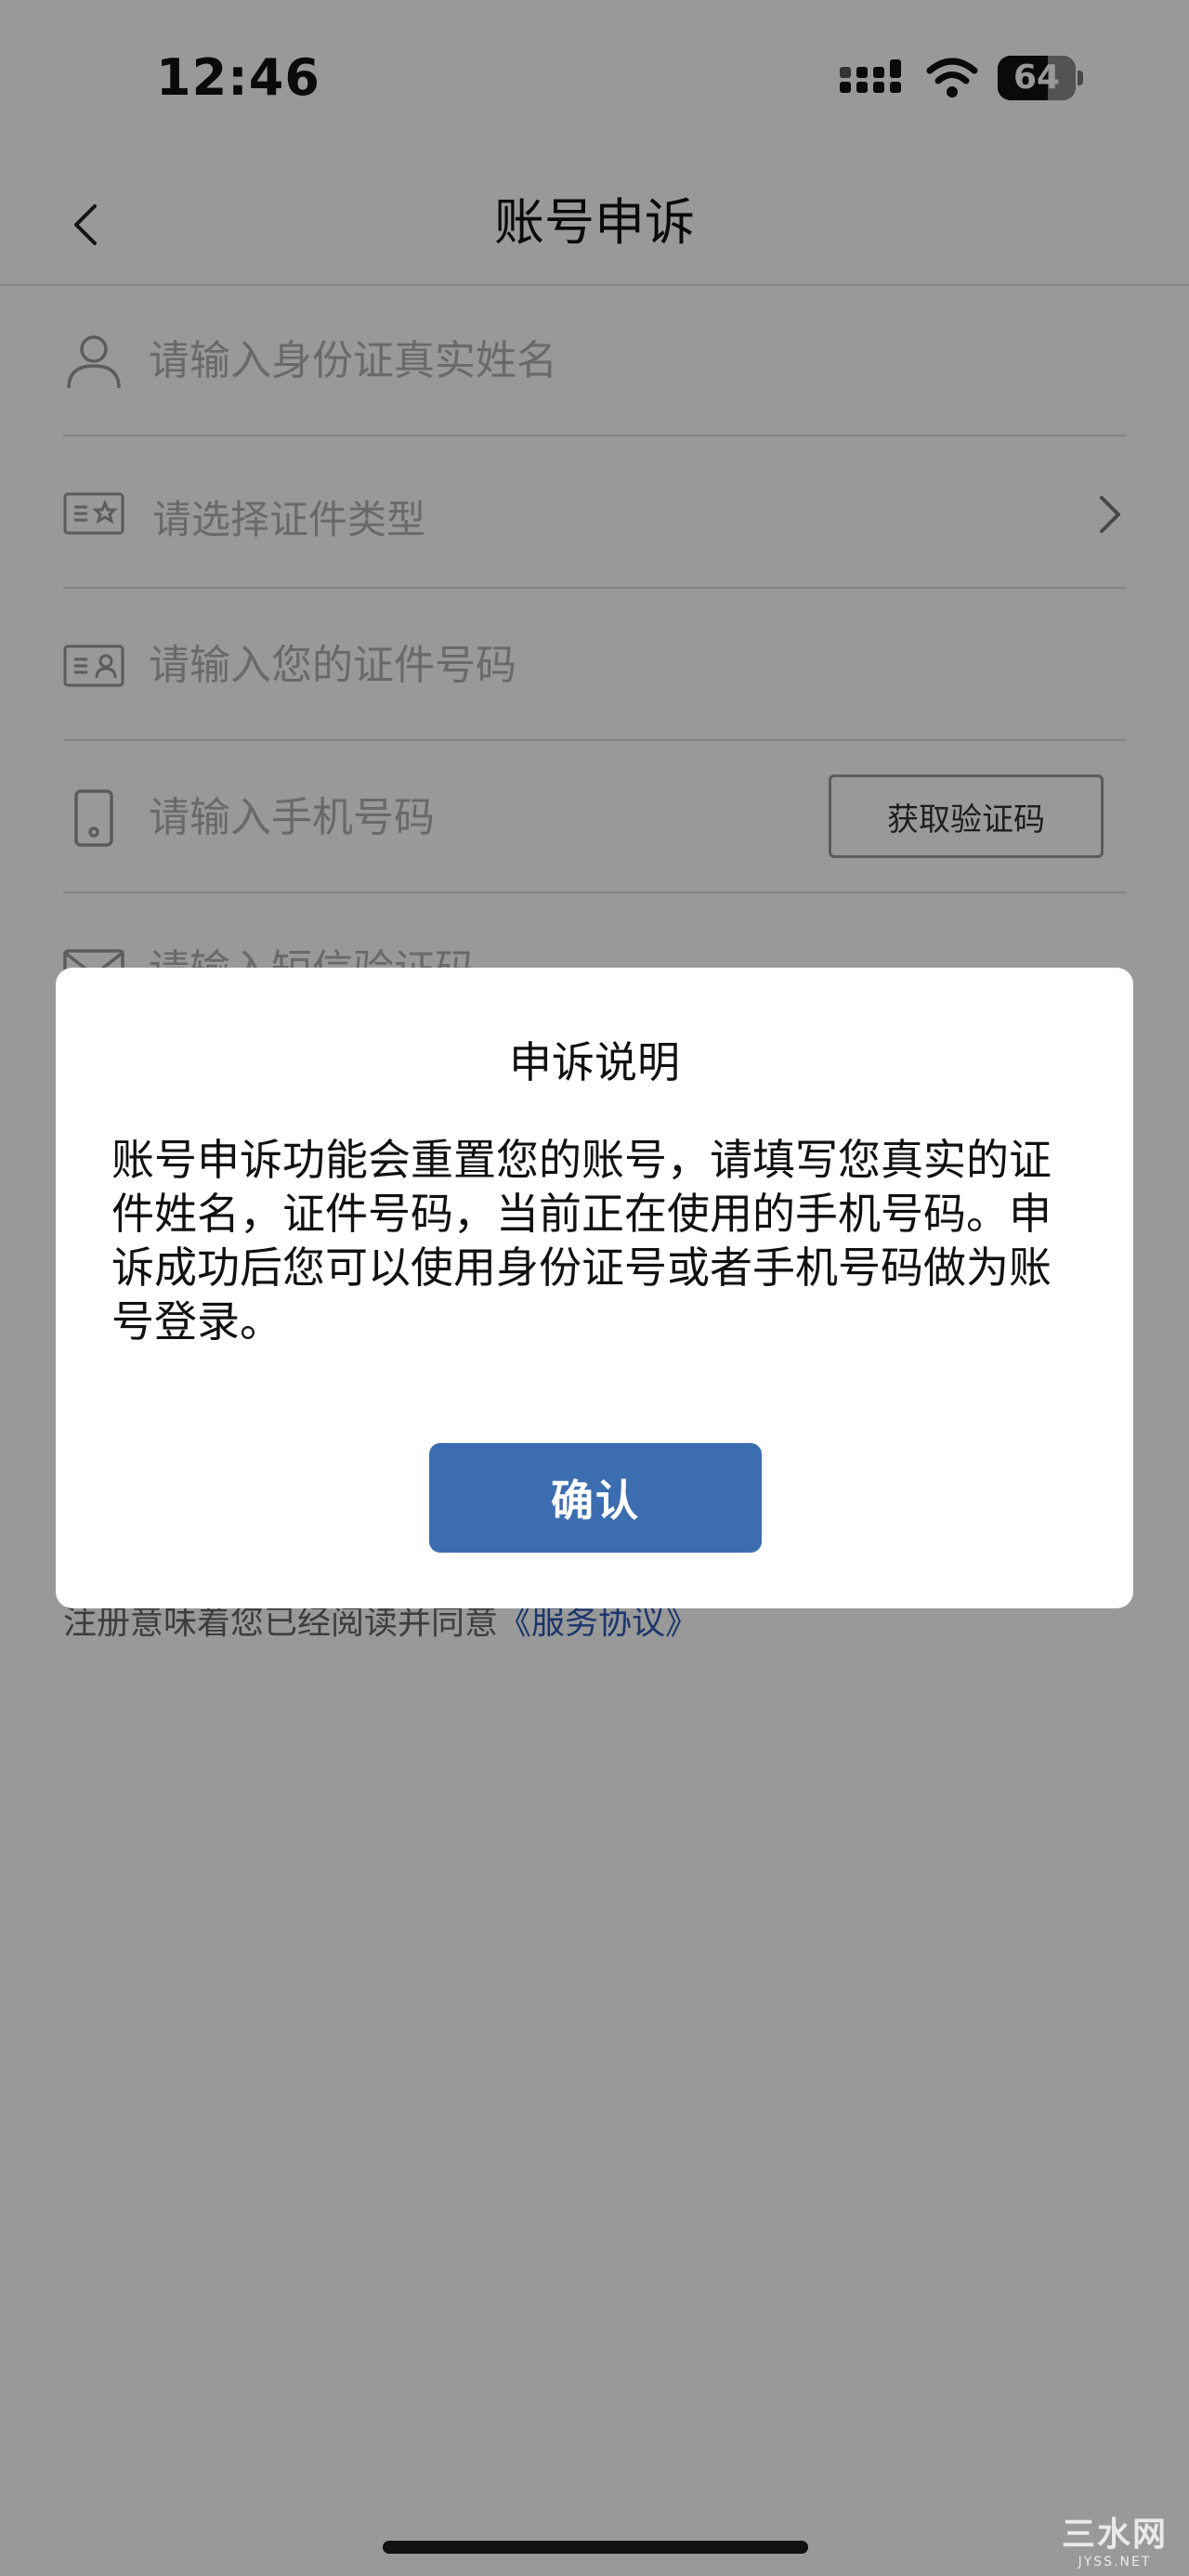 This screenshot has height=2576, width=1189. What do you see at coordinates (1115, 2535) in the screenshot?
I see `watermark-main-text: 三水网` at bounding box center [1115, 2535].